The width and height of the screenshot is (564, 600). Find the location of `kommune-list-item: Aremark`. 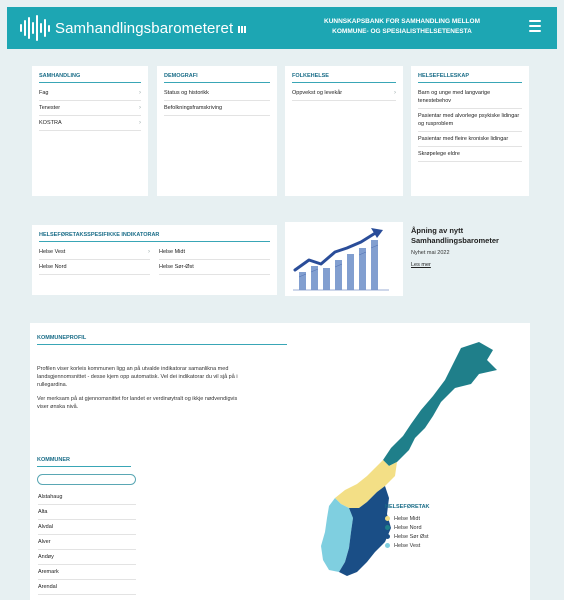

kommune-list-item: Aremark is located at coordinates (87, 572).